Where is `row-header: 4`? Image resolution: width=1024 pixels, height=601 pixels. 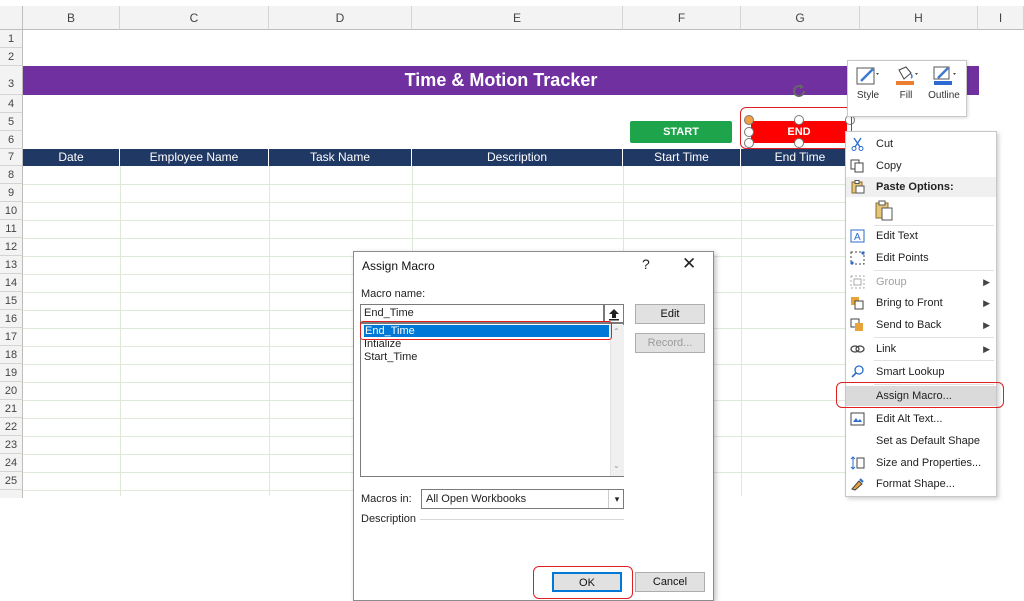
row-header: 4 is located at coordinates (11, 104).